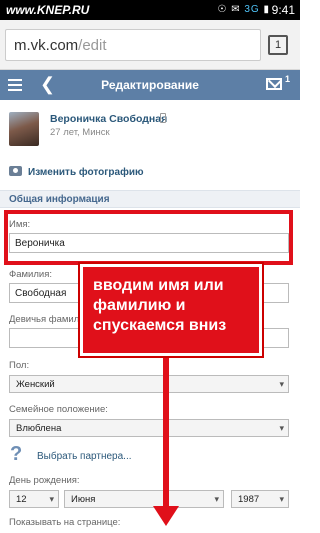 The width and height of the screenshot is (320, 533). I want to click on status-bar: www.KNEP.RU ☉ ✉ 3G ▮ 9:41, so click(150, 10).